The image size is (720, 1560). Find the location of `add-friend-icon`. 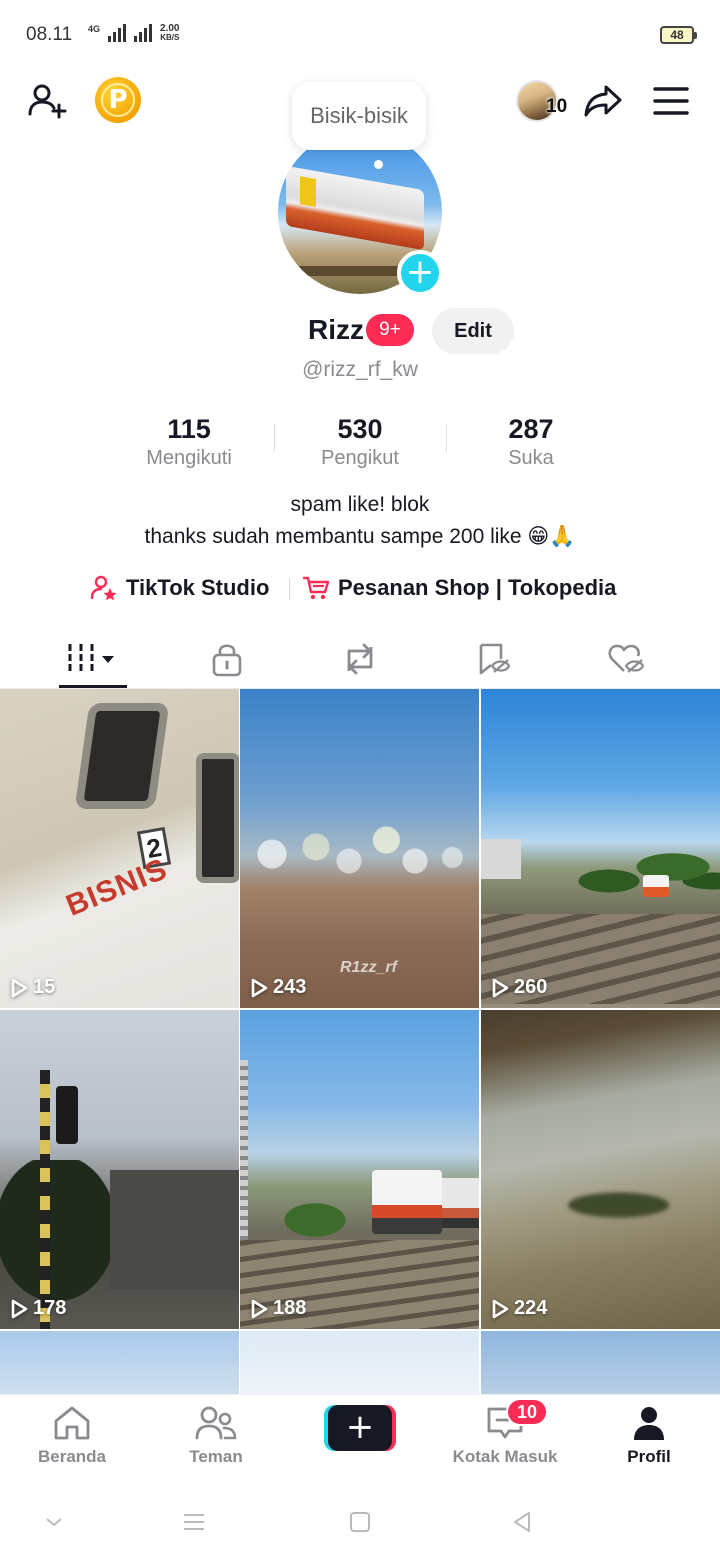

add-friend-icon is located at coordinates (47, 101).